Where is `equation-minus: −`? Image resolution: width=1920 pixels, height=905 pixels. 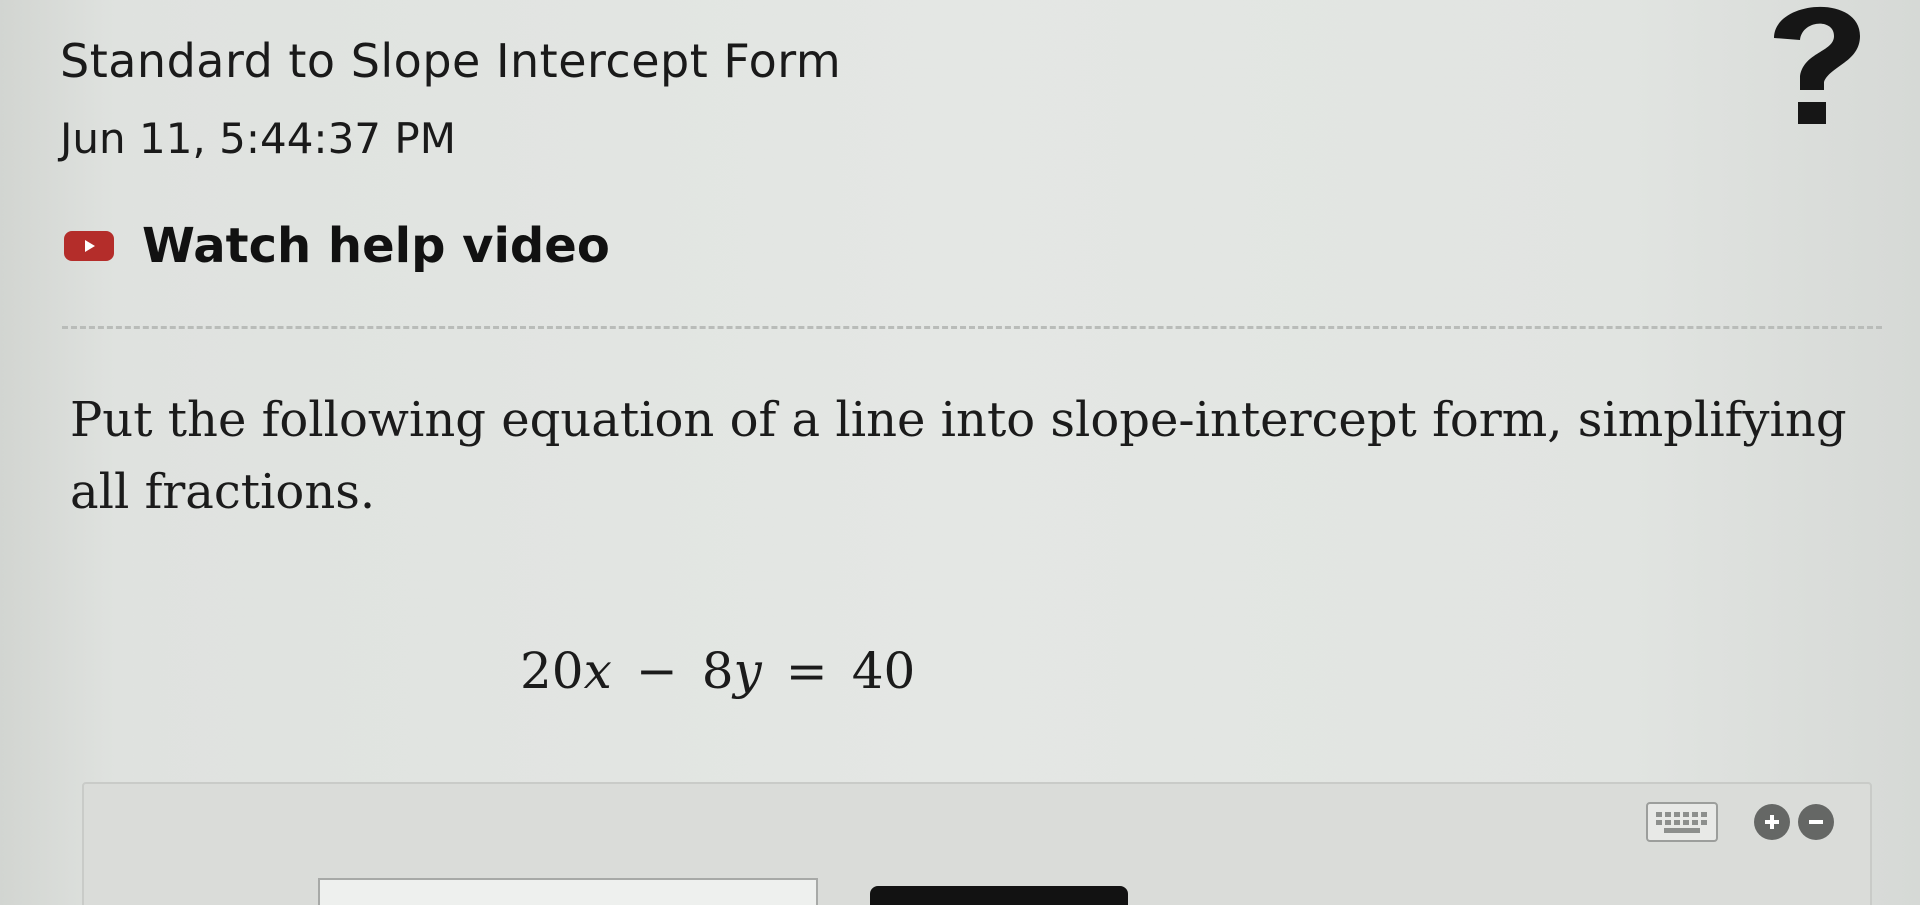
equation-minus: − is located at coordinates (656, 671).